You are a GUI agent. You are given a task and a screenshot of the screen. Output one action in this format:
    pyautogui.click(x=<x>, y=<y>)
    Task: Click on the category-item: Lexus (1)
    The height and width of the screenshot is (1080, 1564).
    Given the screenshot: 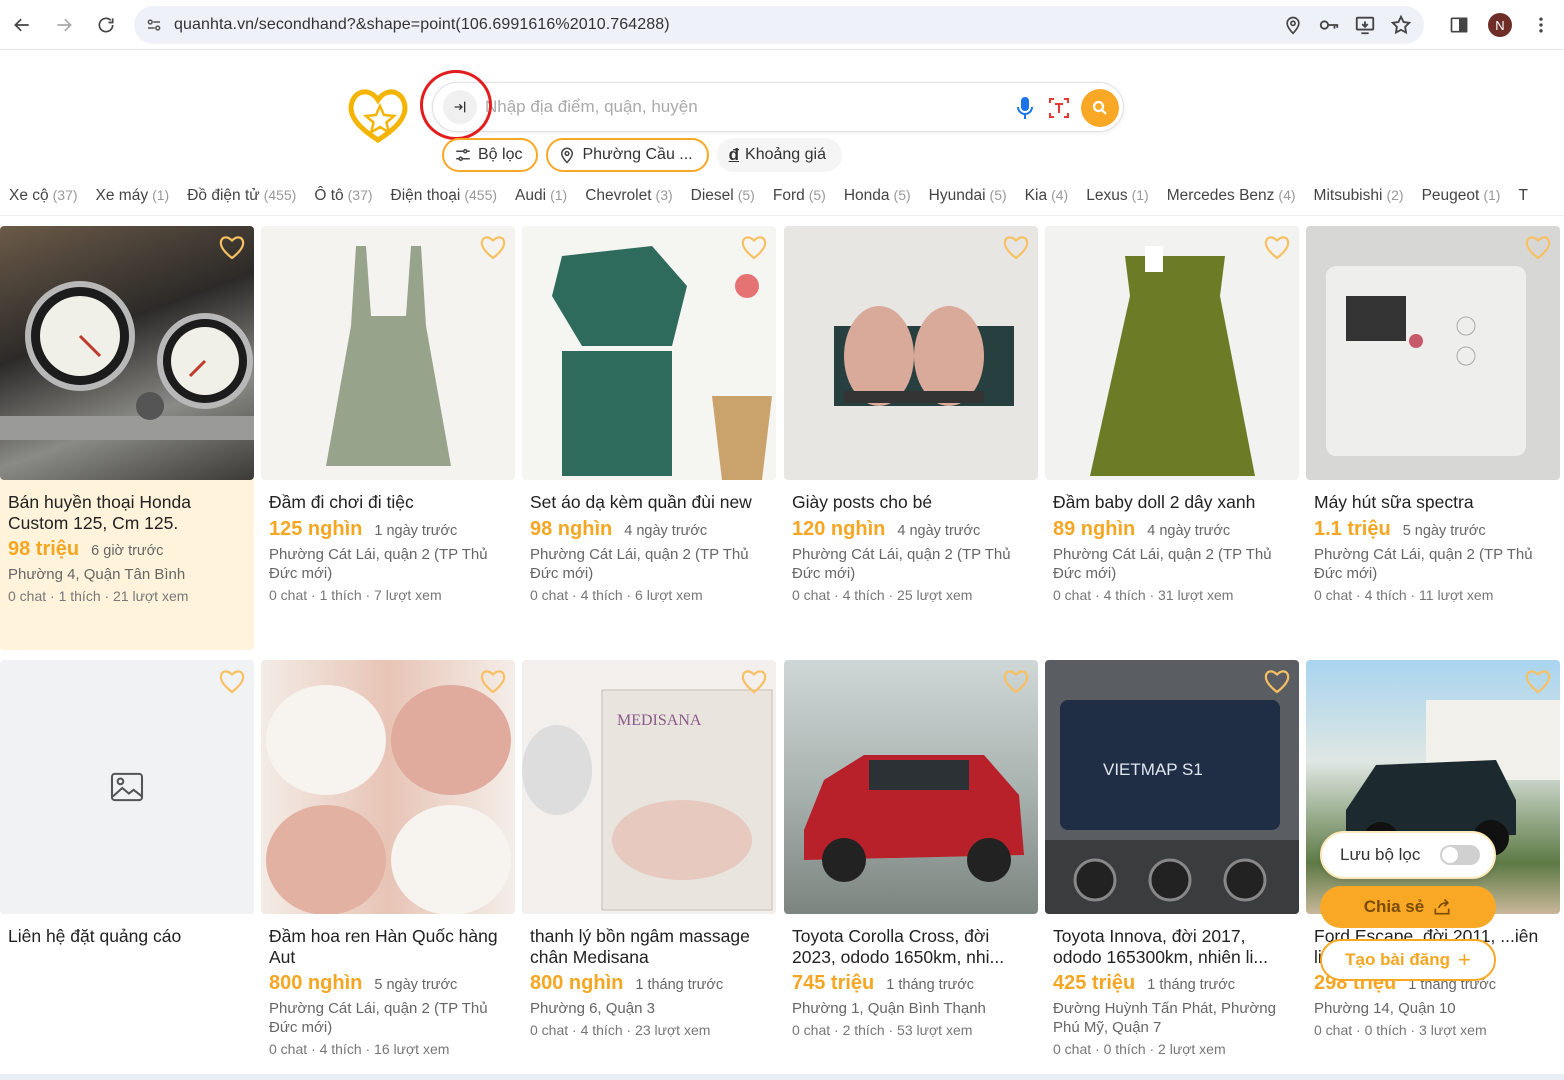 What is the action you would take?
    pyautogui.click(x=1117, y=196)
    